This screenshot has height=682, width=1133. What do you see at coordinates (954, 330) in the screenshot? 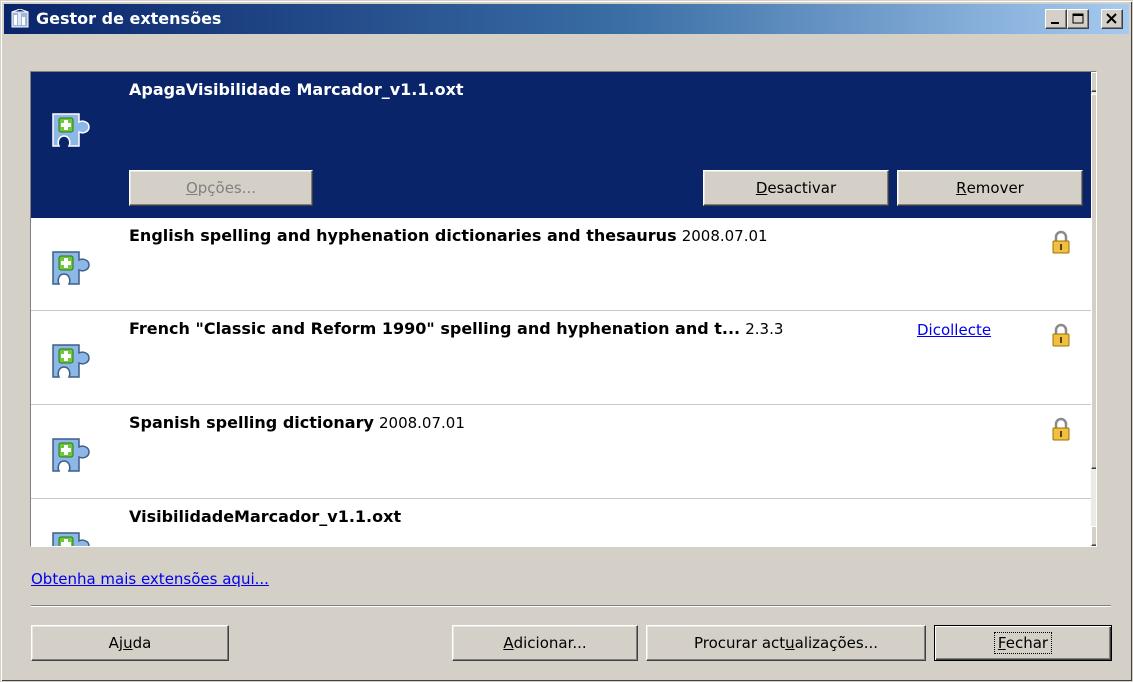
I see `publisher-link: Dicollecte` at bounding box center [954, 330].